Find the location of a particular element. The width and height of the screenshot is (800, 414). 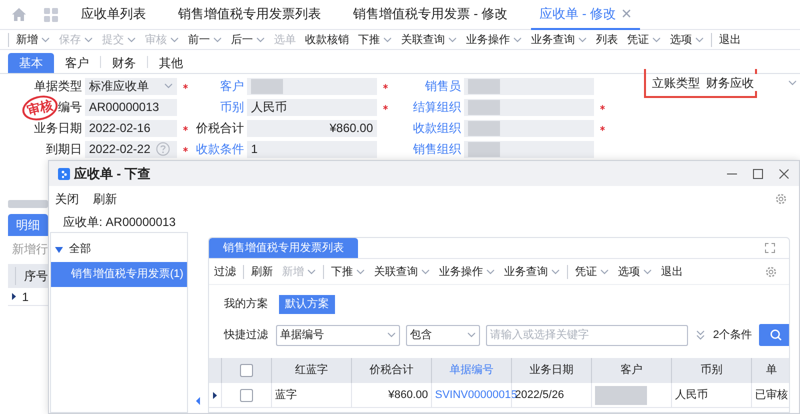

field-label: 结算组织 is located at coordinates (437, 107).